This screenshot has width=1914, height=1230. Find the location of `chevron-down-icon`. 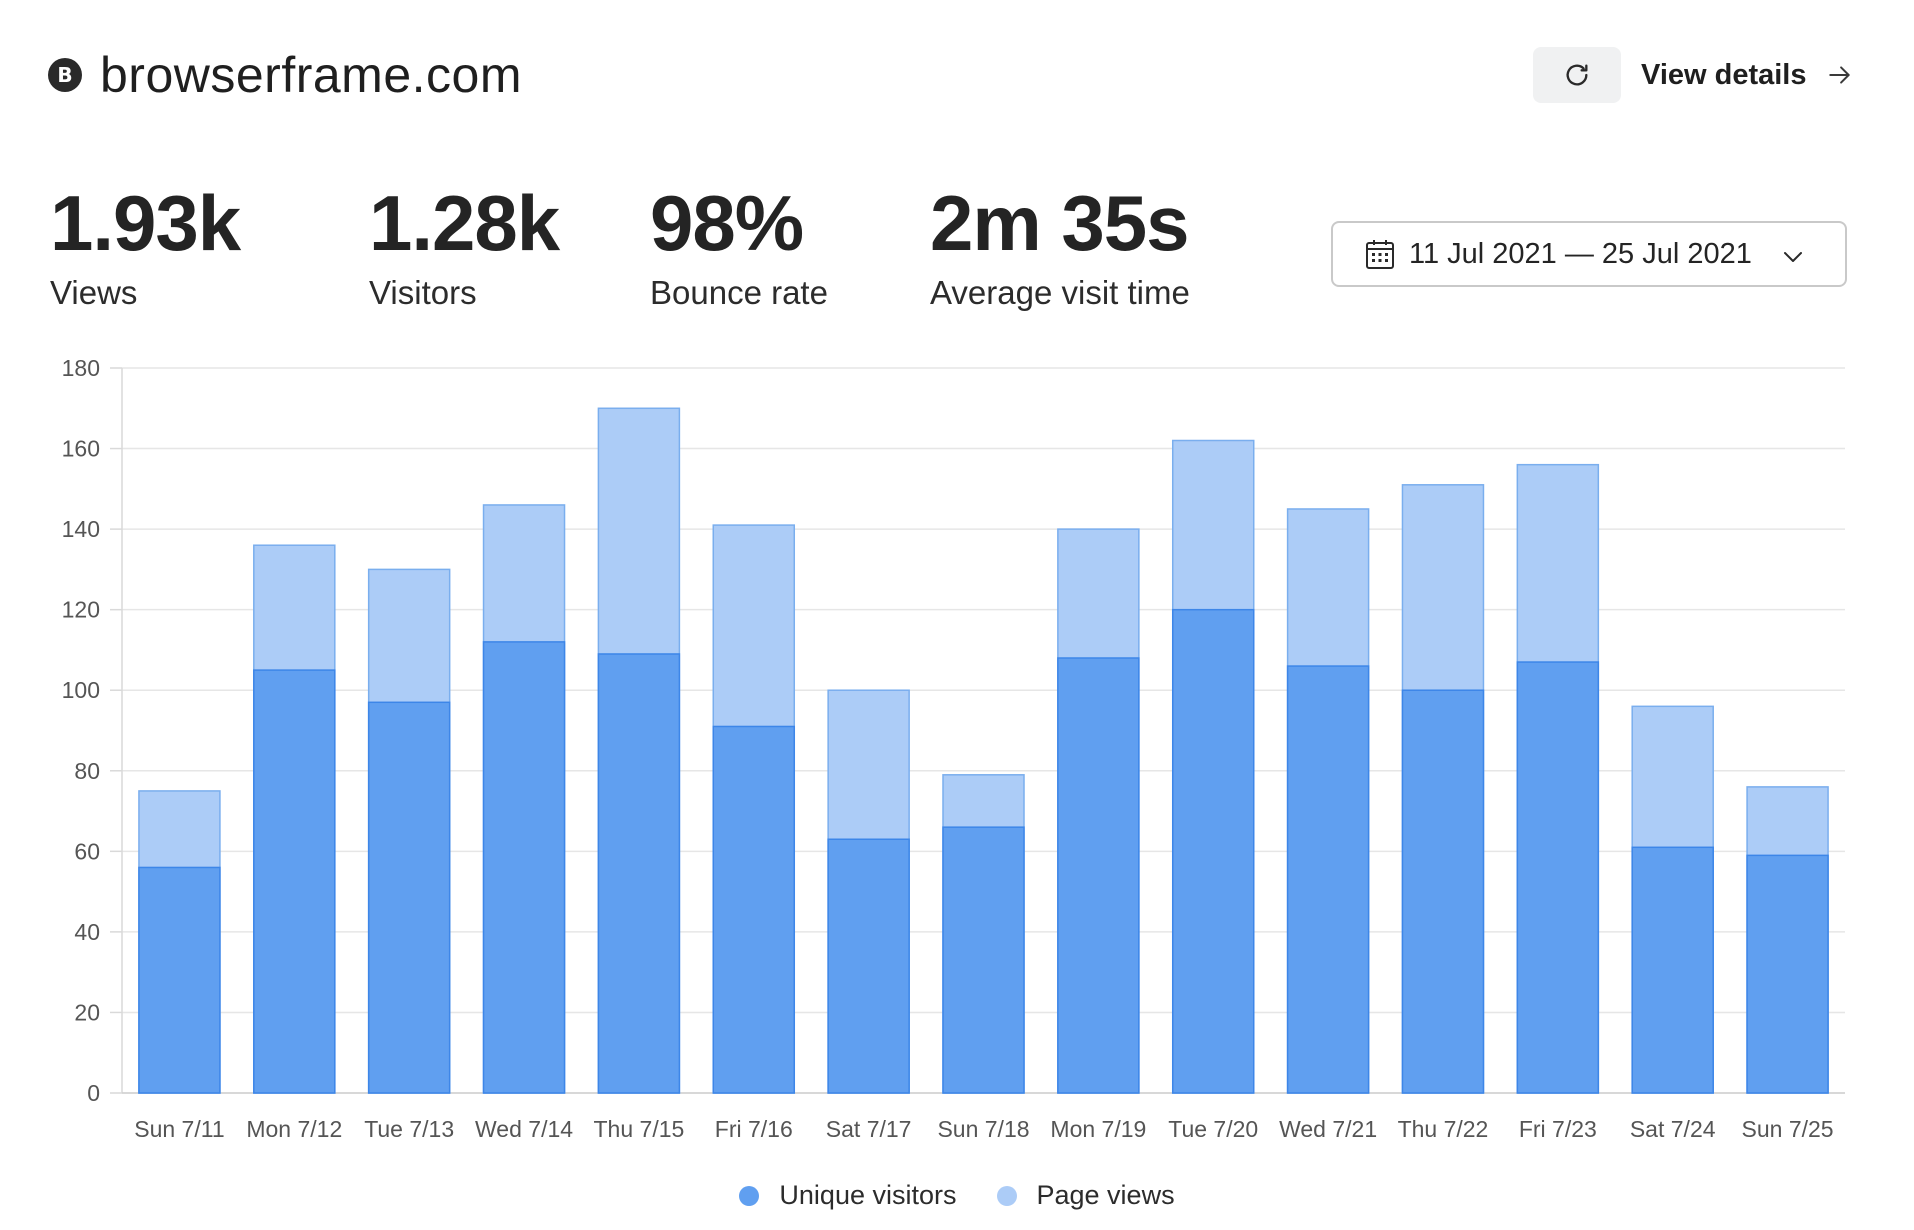

chevron-down-icon is located at coordinates (1793, 257).